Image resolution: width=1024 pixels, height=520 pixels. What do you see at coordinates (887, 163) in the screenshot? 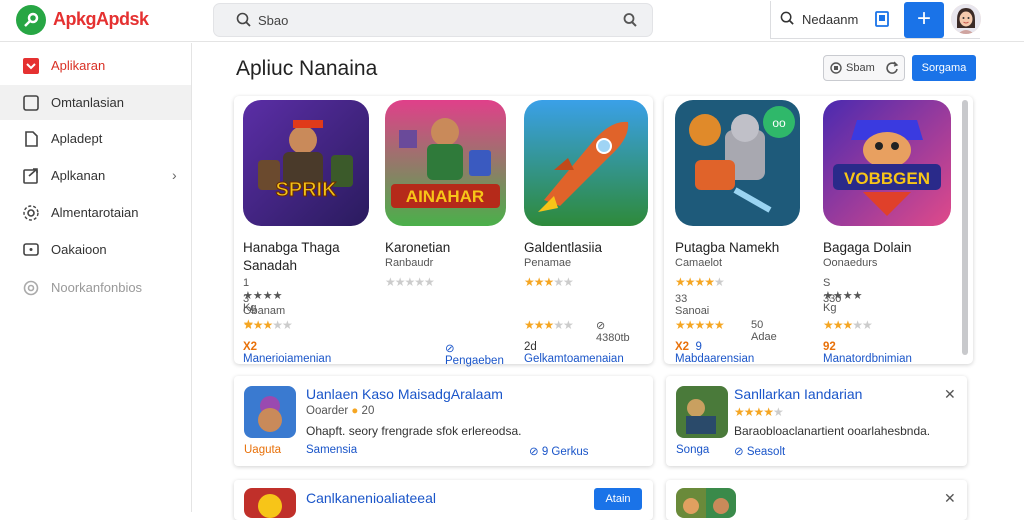
I see `app-icon-image: VOBBGEN` at bounding box center [887, 163].